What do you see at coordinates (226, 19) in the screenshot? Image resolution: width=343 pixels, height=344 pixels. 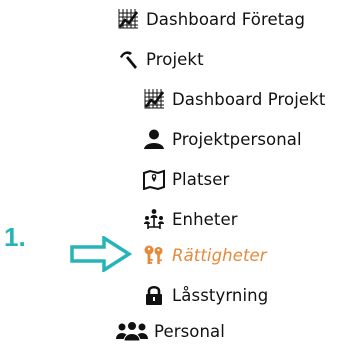 I see `menu-item-label: Dashboard Företag` at bounding box center [226, 19].